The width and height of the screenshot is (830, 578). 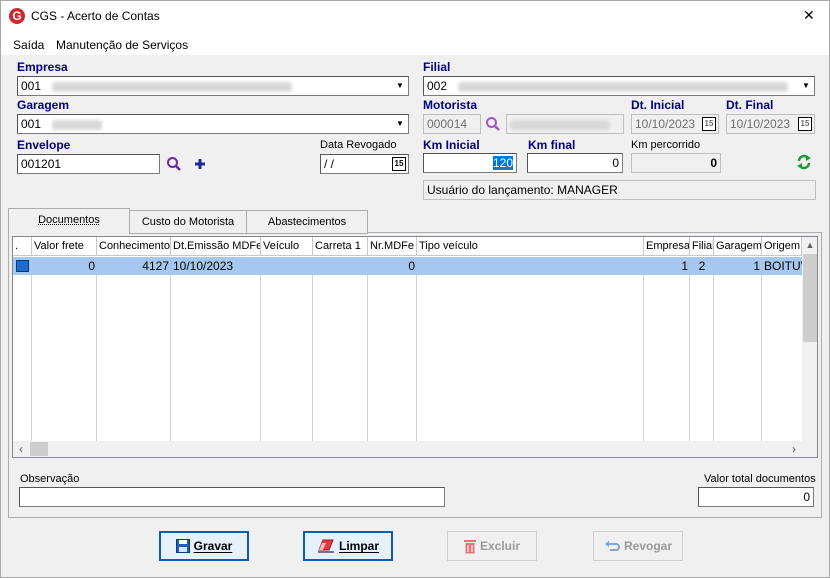 What do you see at coordinates (213, 124) in the screenshot?
I see `garagem-select: 001 ▼` at bounding box center [213, 124].